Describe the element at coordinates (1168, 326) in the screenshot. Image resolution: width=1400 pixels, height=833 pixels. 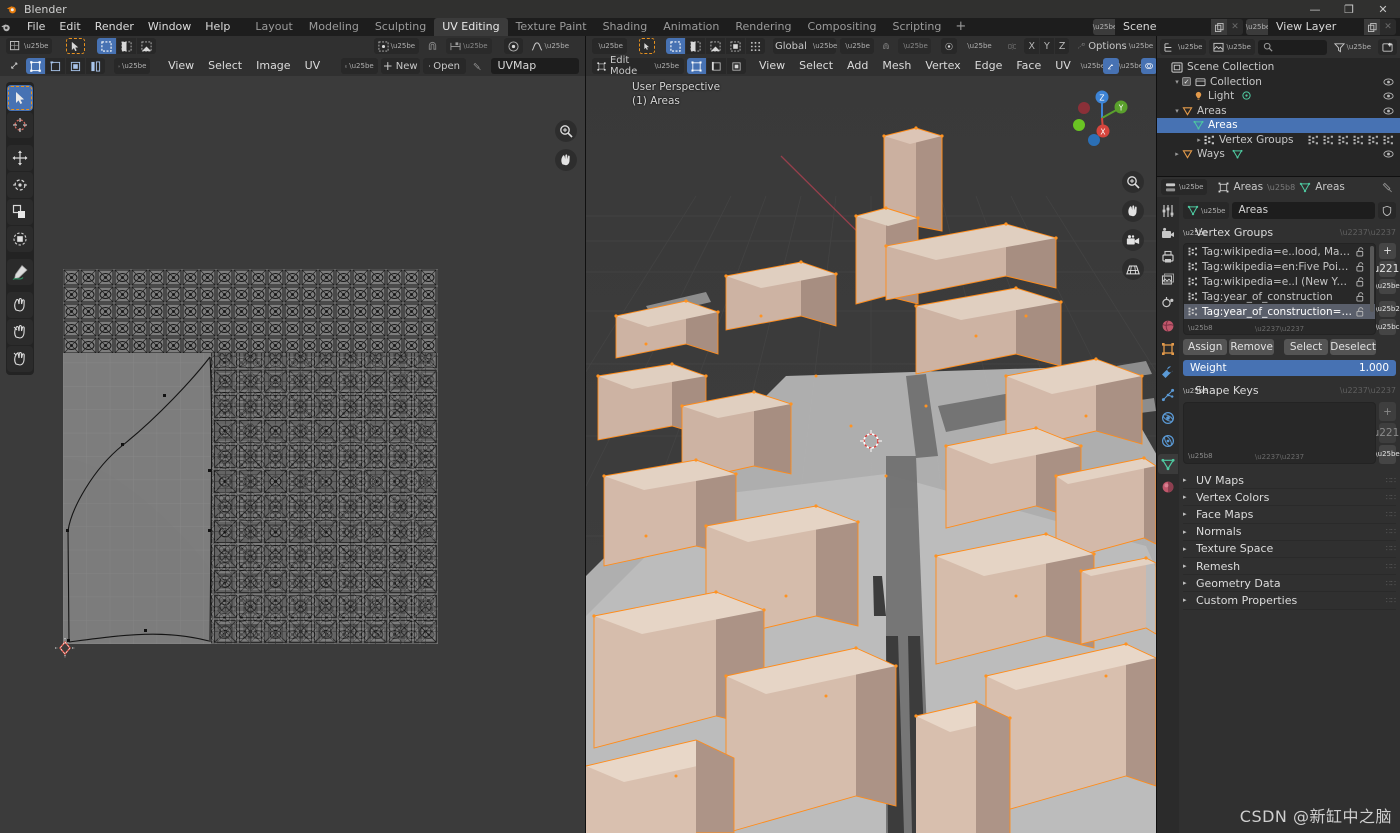
I see `world-tab-icon` at that location.